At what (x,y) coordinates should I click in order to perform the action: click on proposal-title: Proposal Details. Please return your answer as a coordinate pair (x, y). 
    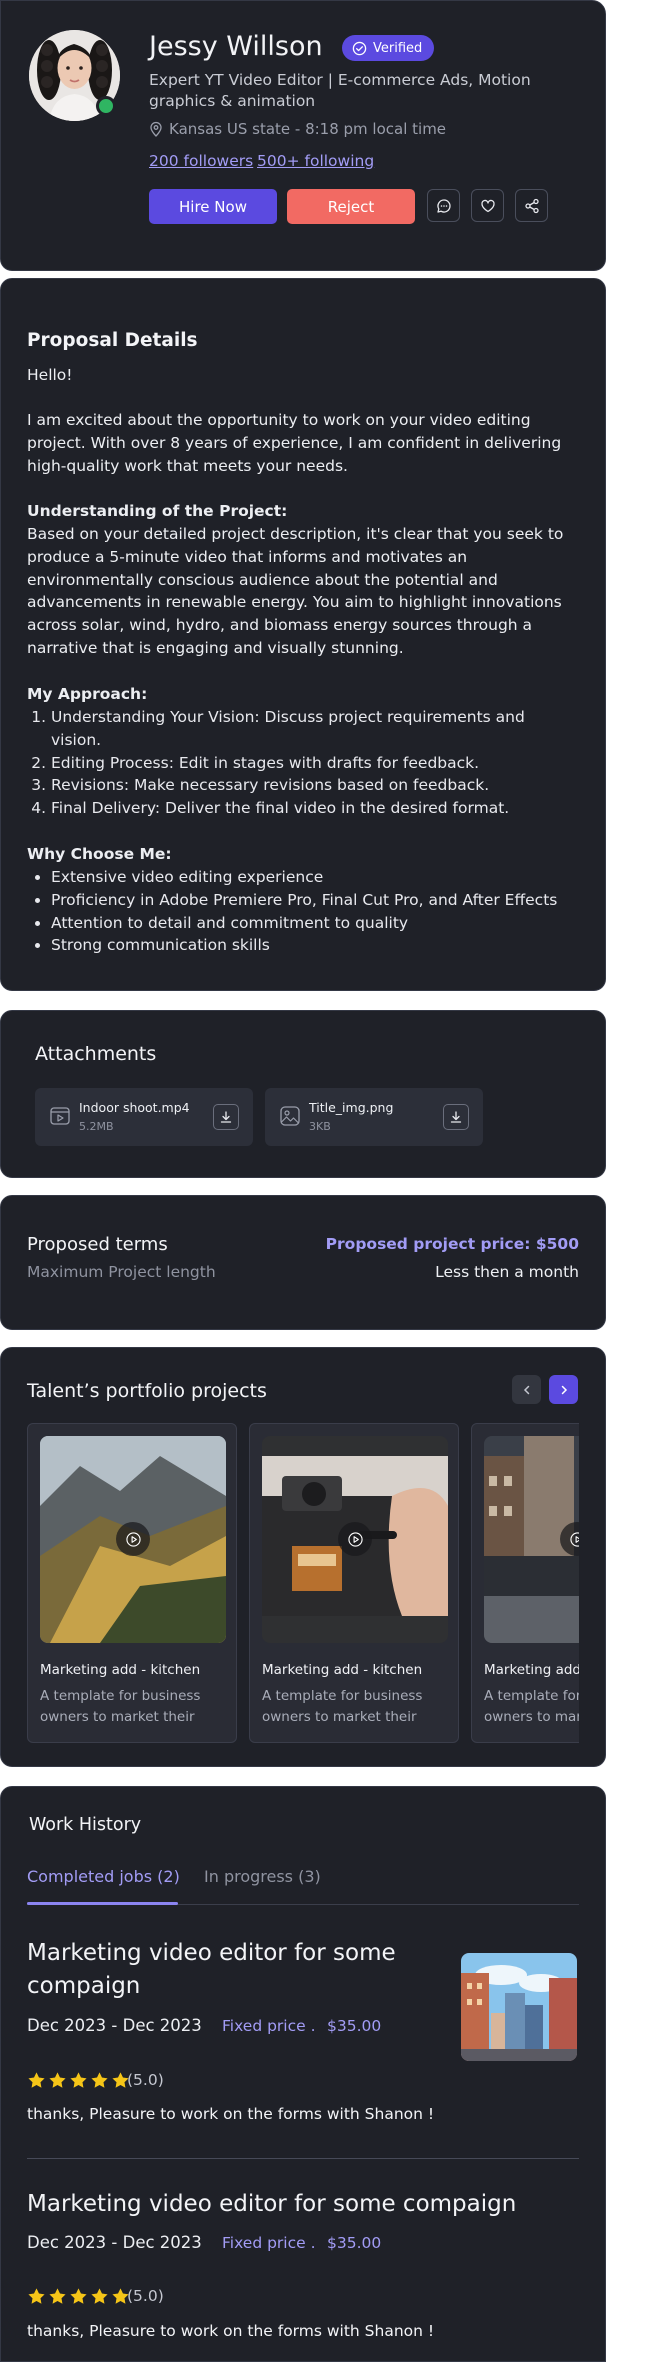
    Looking at the image, I should click on (112, 340).